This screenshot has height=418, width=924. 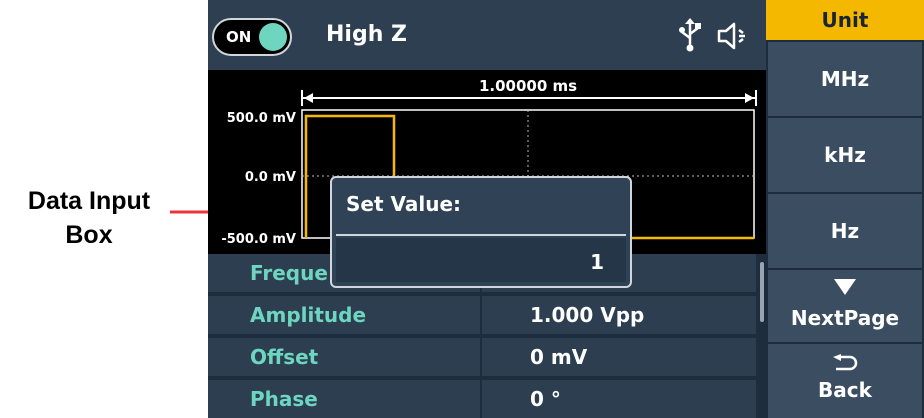 I want to click on unit-hz-button: Hz, so click(x=845, y=231).